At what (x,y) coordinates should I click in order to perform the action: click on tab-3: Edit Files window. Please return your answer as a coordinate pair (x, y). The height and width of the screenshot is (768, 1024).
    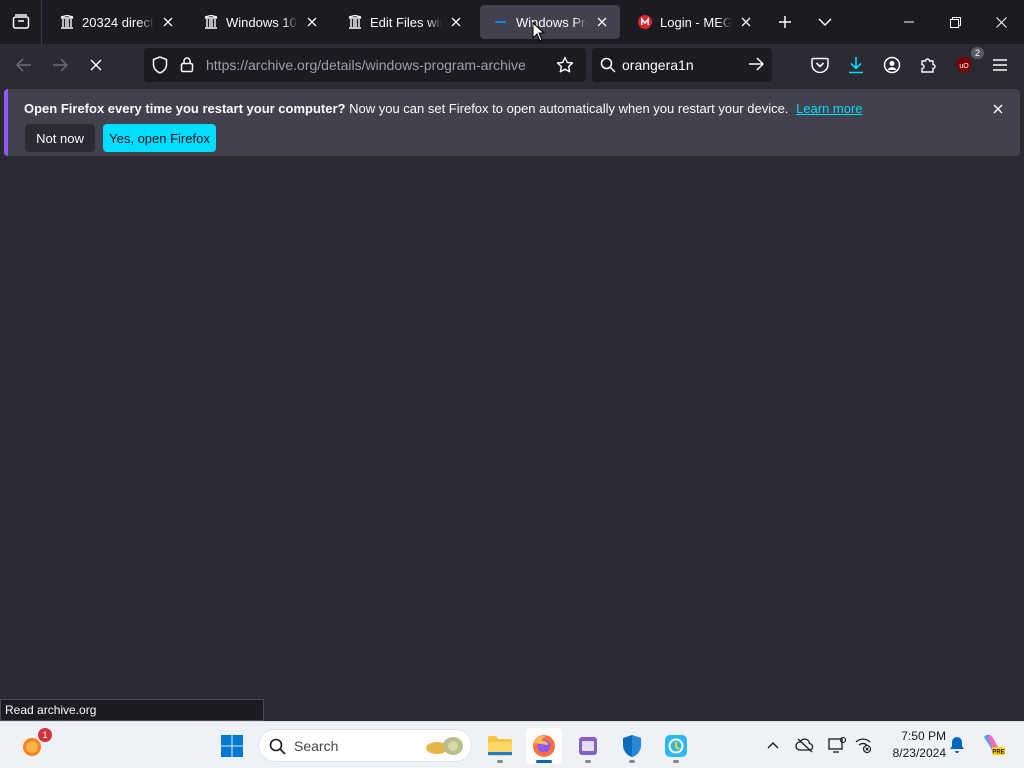
    Looking at the image, I should click on (404, 22).